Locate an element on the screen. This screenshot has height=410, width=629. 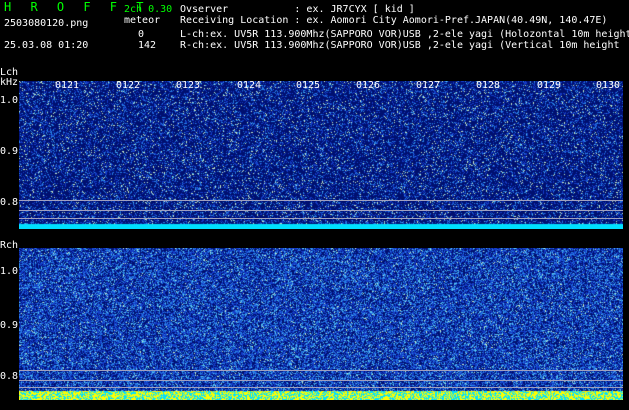
rch-tick-0-8: 0.8 is located at coordinates (9, 376).